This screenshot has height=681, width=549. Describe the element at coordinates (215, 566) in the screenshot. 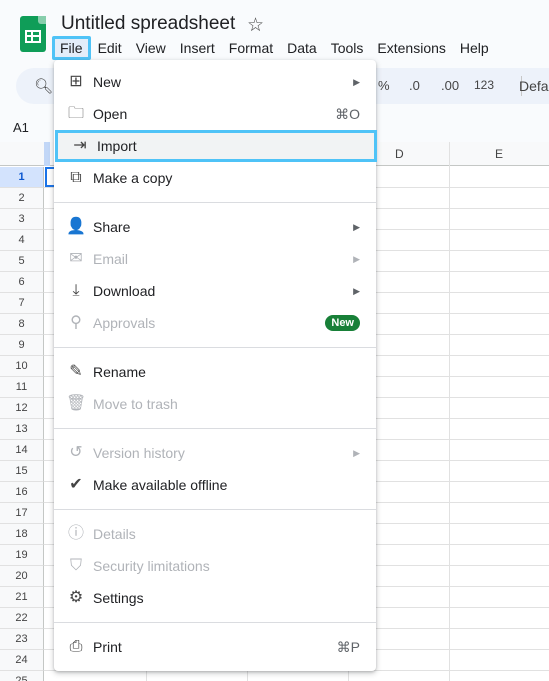

I see `menu-item-security-limitations: ⛉ Security limitations` at that location.